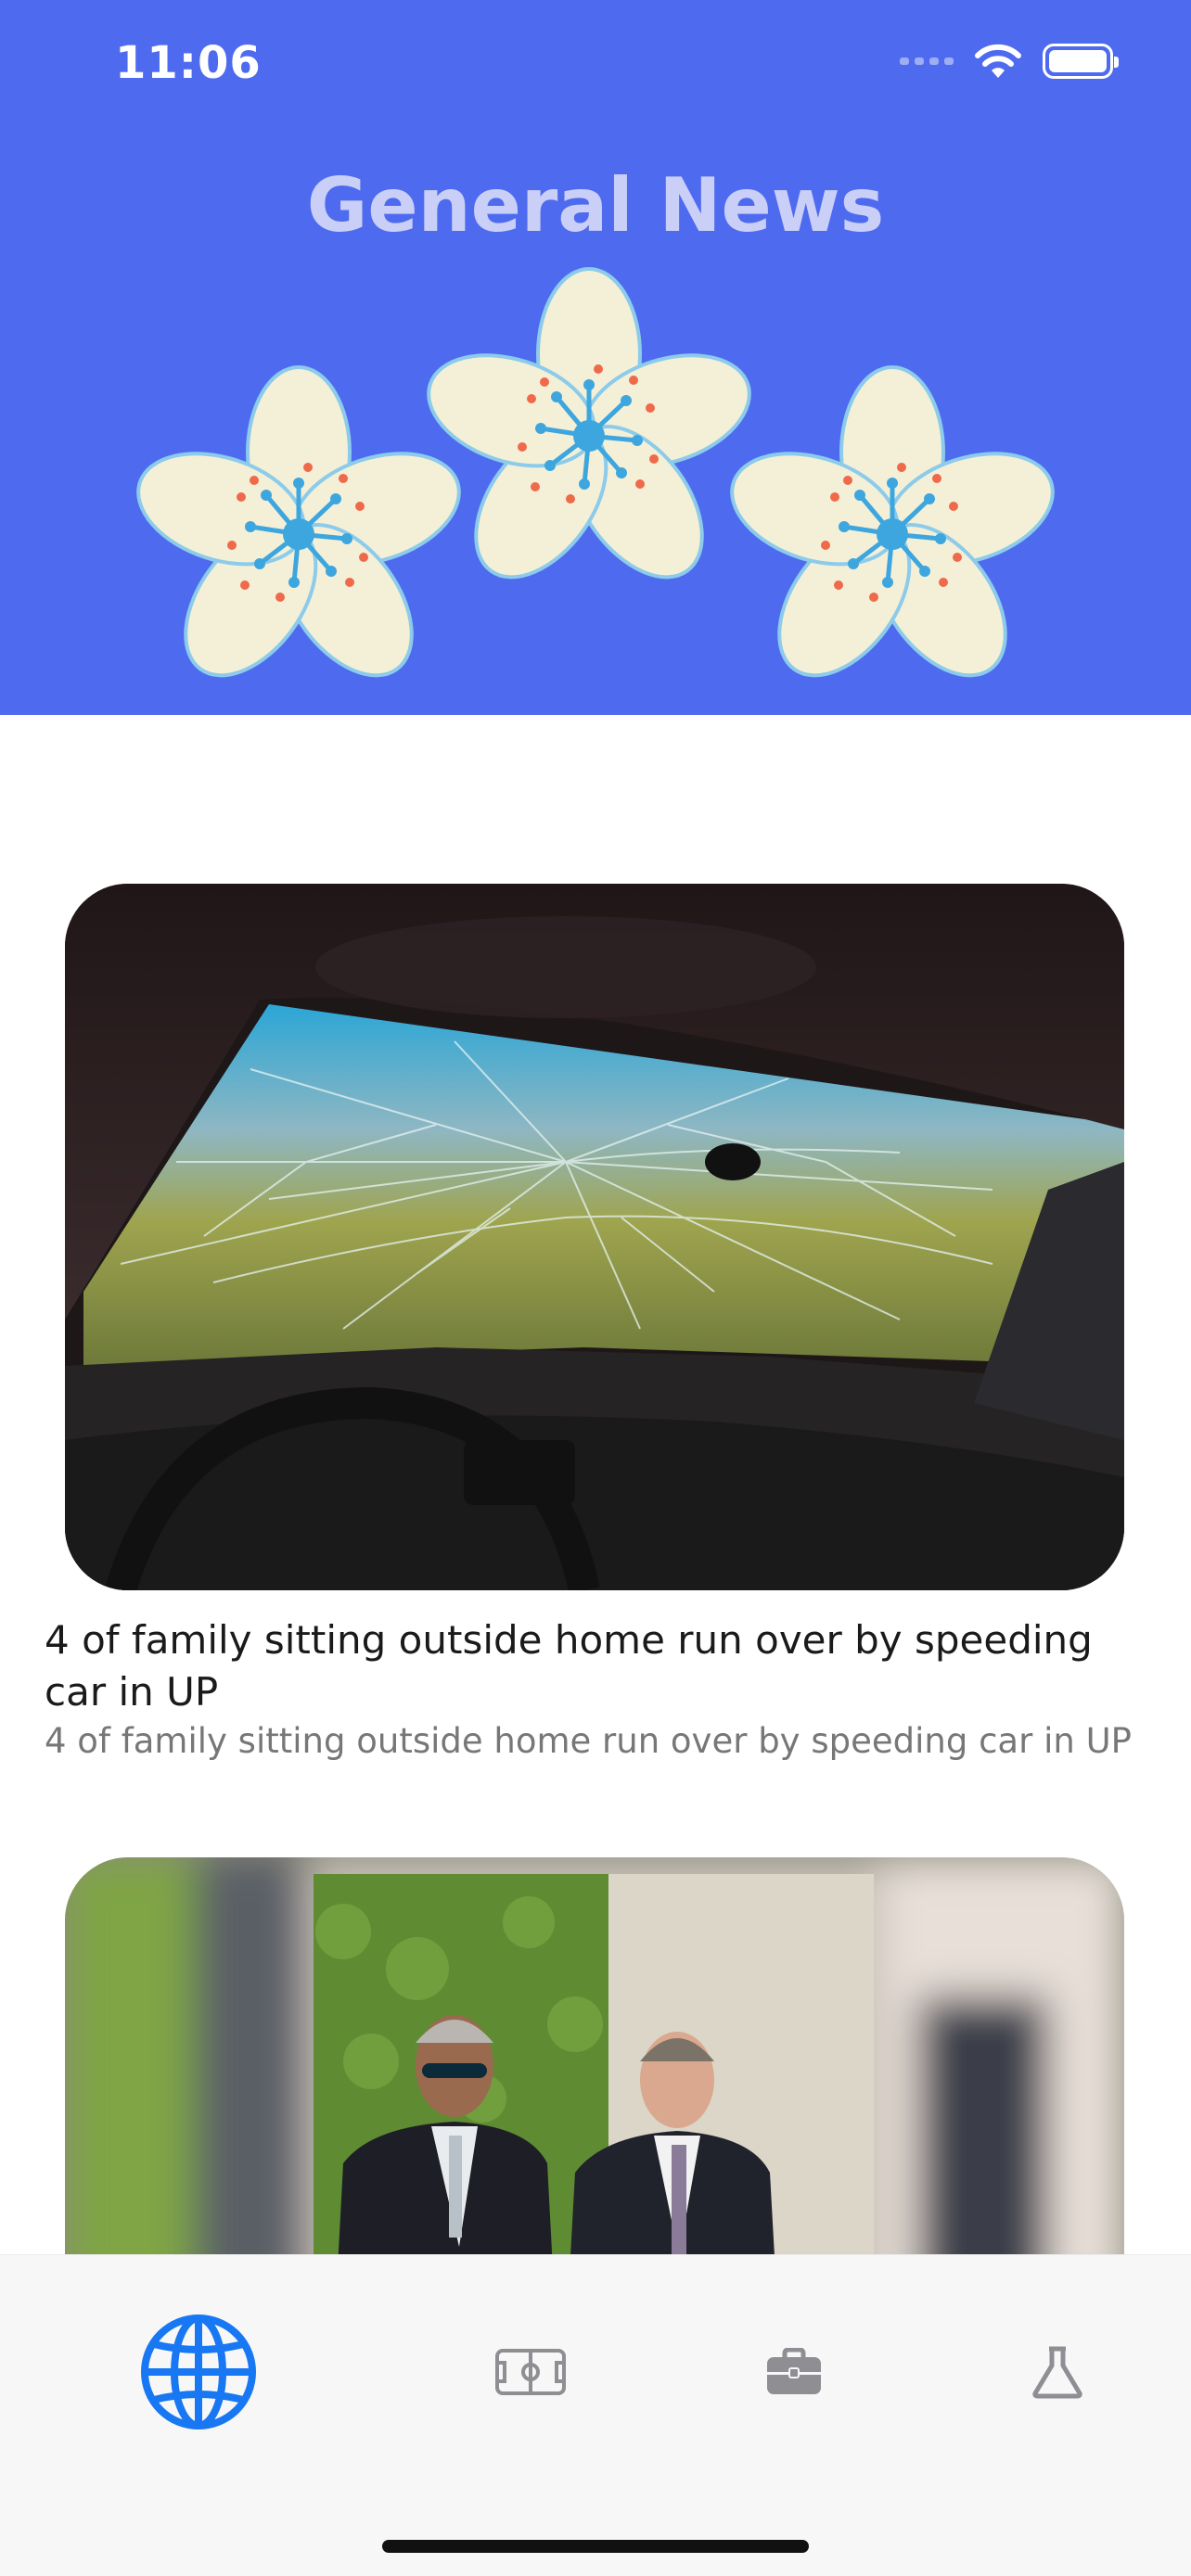 The image size is (1191, 2576). What do you see at coordinates (595, 206) in the screenshot?
I see `page-title: General News` at bounding box center [595, 206].